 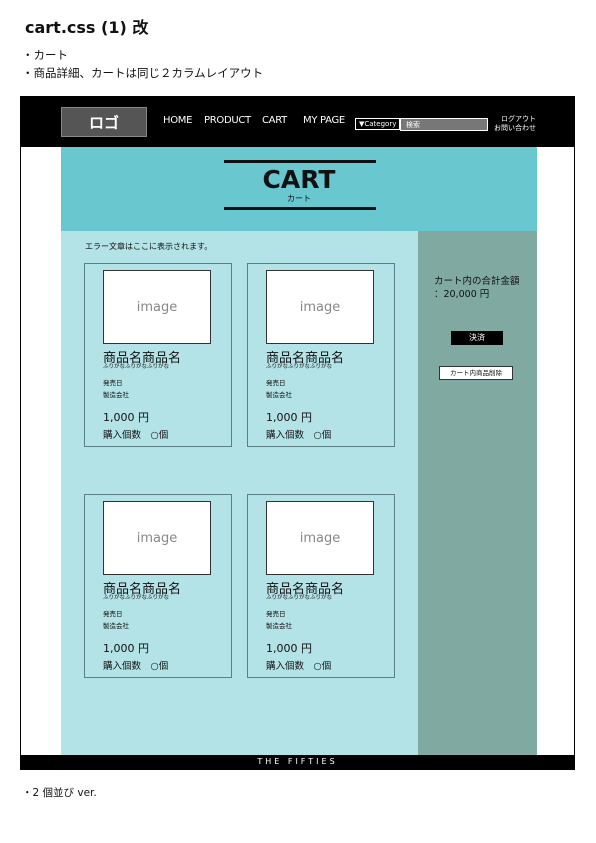 What do you see at coordinates (378, 124) in the screenshot?
I see `category-dropdown: ▼Category` at bounding box center [378, 124].